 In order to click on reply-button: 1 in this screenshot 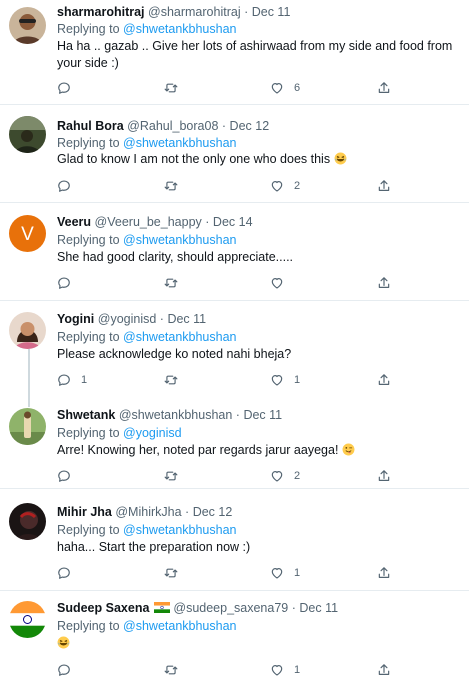, I will do `click(72, 380)`.